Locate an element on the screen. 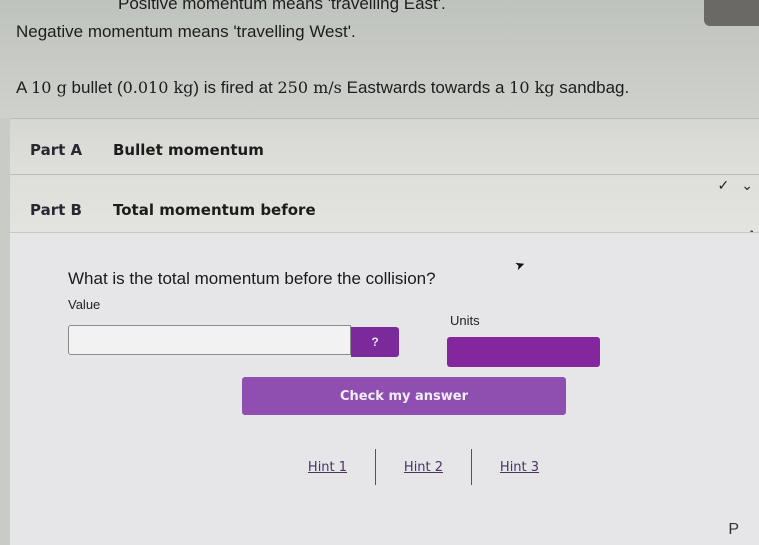  units-dropdown is located at coordinates (523, 352).